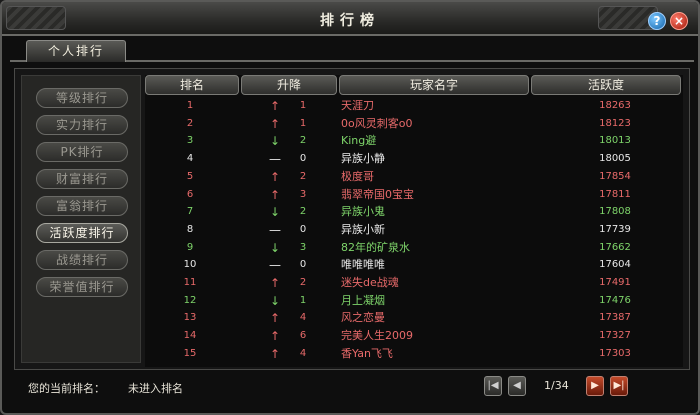 This screenshot has height=415, width=700. I want to click on prev-page-button: ◀, so click(517, 386).